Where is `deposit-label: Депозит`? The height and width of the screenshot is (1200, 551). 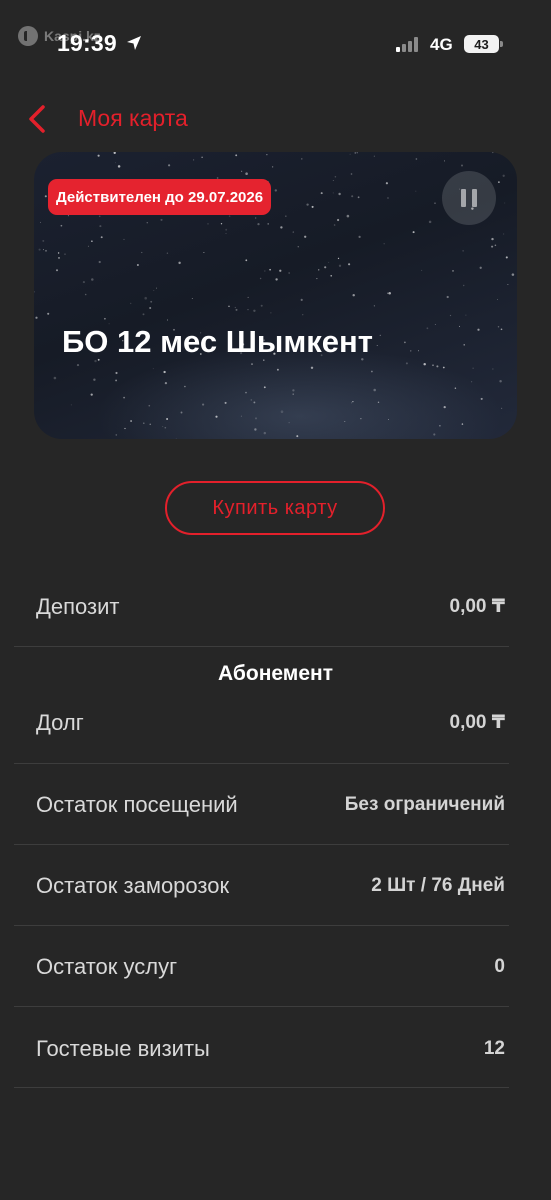
deposit-label: Депозит is located at coordinates (78, 606).